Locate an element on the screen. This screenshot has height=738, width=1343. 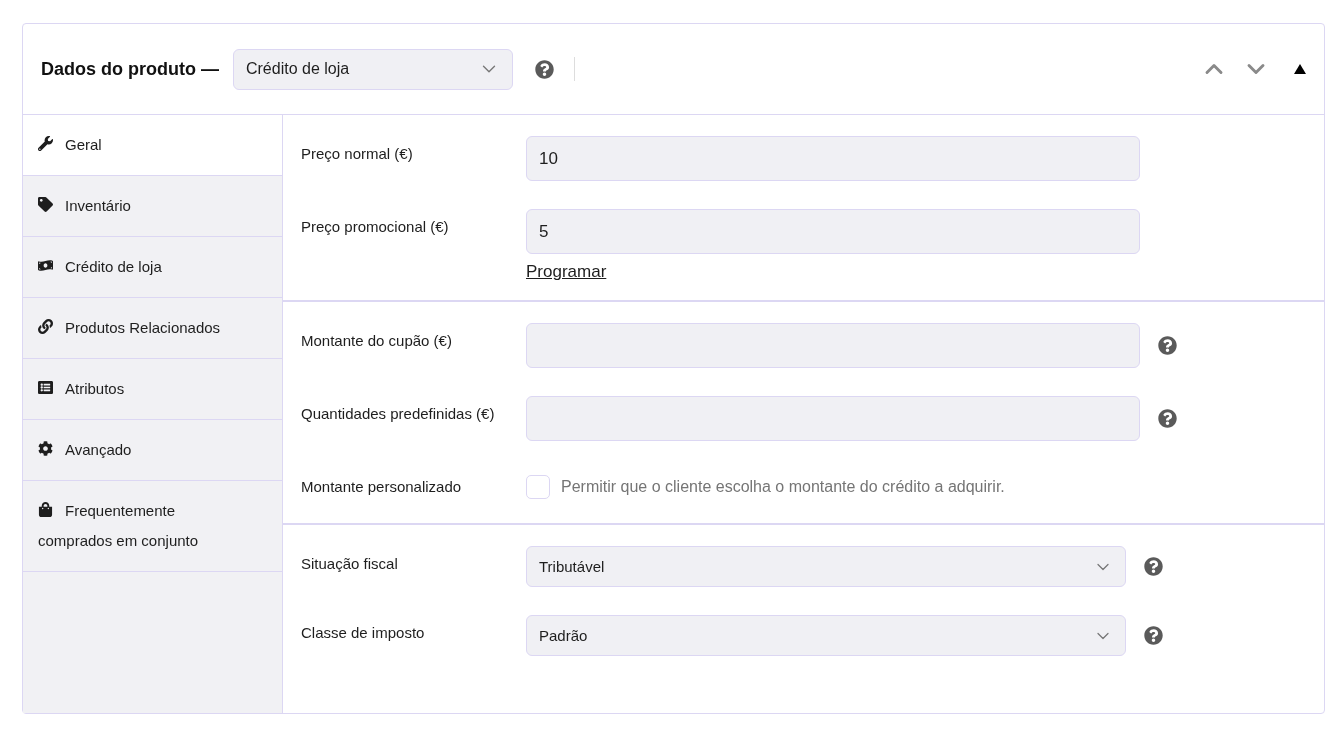
product-type-select: Crédito de loja is located at coordinates (373, 69).